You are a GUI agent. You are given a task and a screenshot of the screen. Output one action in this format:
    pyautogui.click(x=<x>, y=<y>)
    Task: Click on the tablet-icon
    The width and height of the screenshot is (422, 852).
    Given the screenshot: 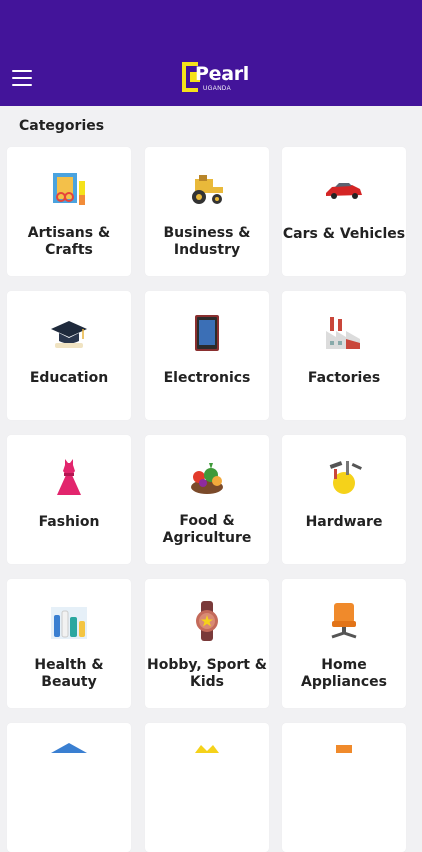 What is the action you would take?
    pyautogui.click(x=207, y=333)
    